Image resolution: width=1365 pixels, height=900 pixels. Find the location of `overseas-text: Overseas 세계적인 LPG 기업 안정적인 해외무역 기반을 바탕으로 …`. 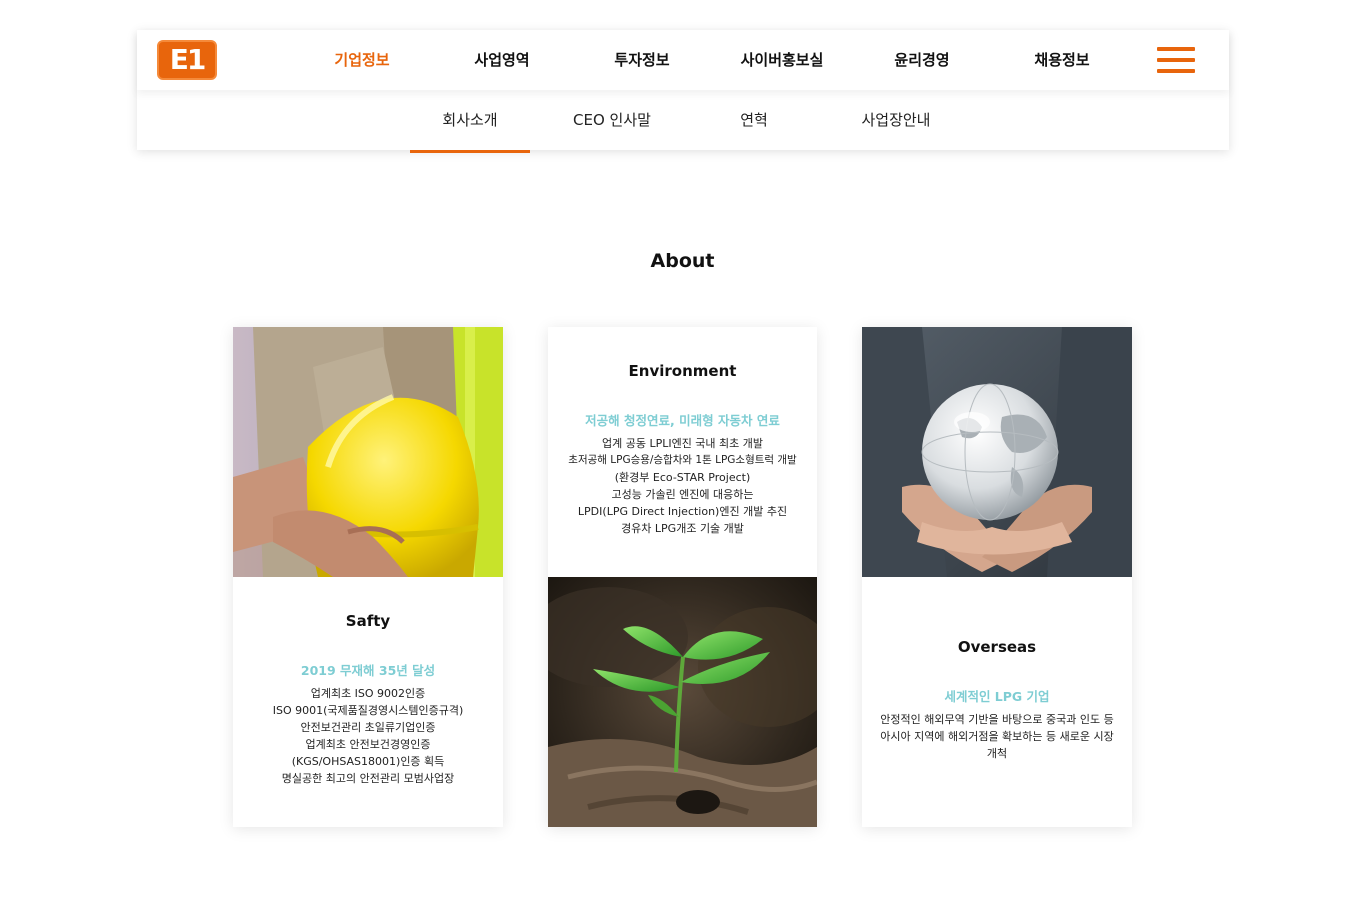

overseas-text: Overseas 세계적인 LPG 기업 안정적인 해외무역 기반을 바탕으로 … is located at coordinates (997, 702).